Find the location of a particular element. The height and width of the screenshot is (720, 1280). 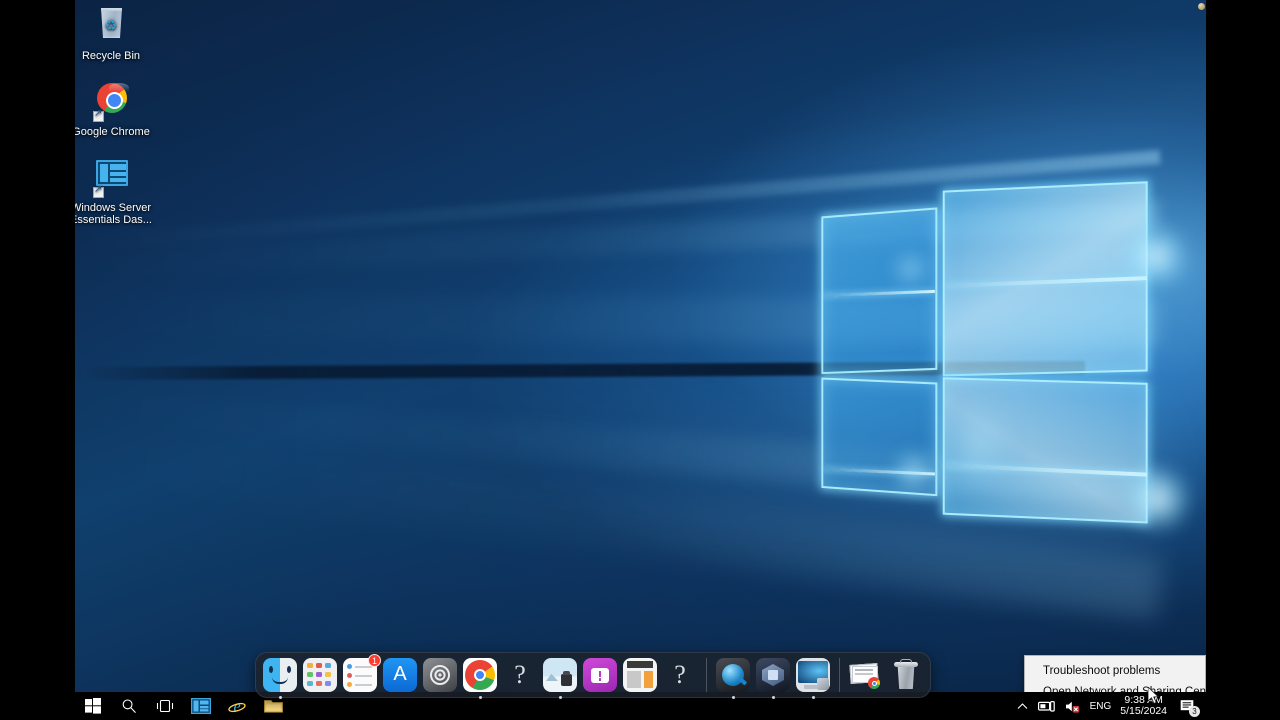

chevron-up-icon is located at coordinates (1022, 705).